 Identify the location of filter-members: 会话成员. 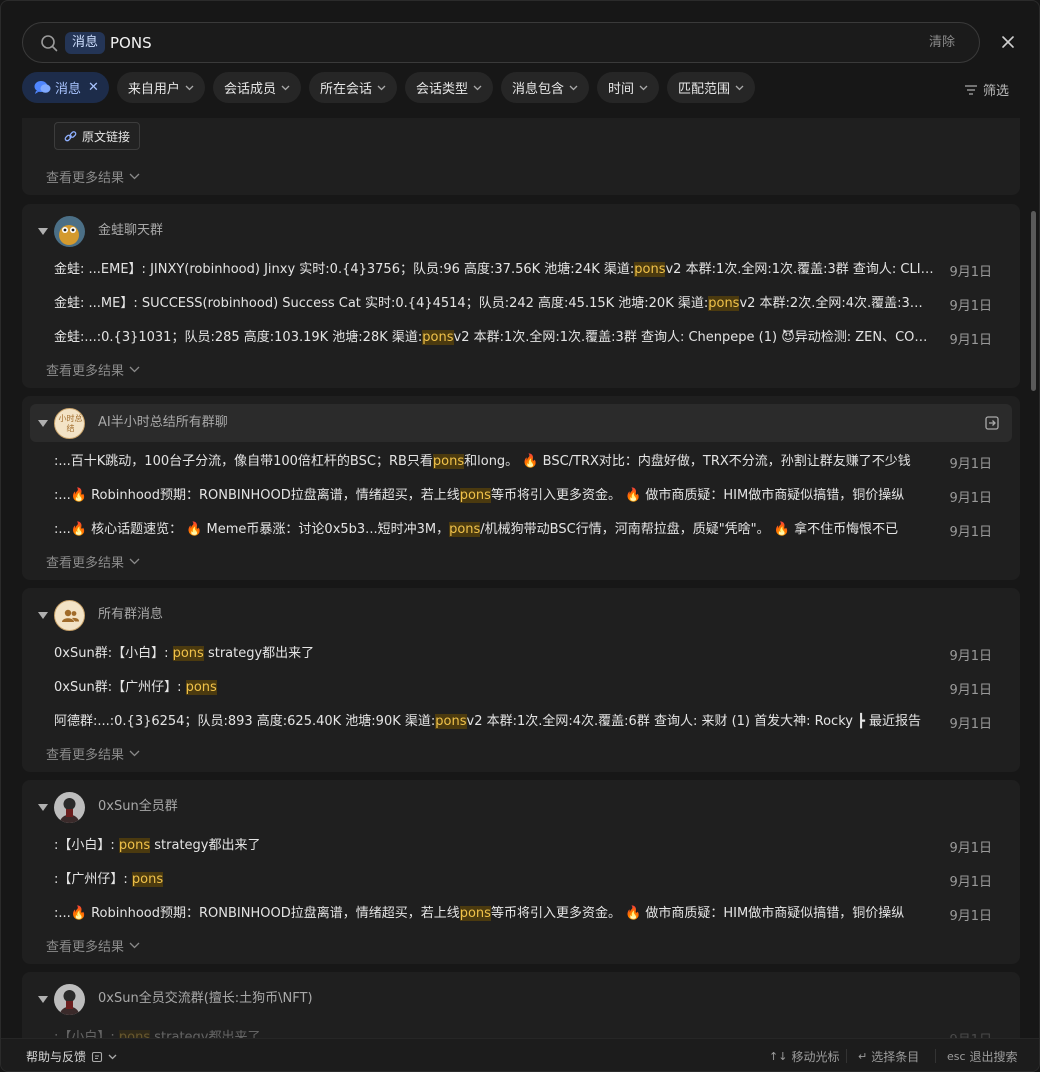
(256, 87).